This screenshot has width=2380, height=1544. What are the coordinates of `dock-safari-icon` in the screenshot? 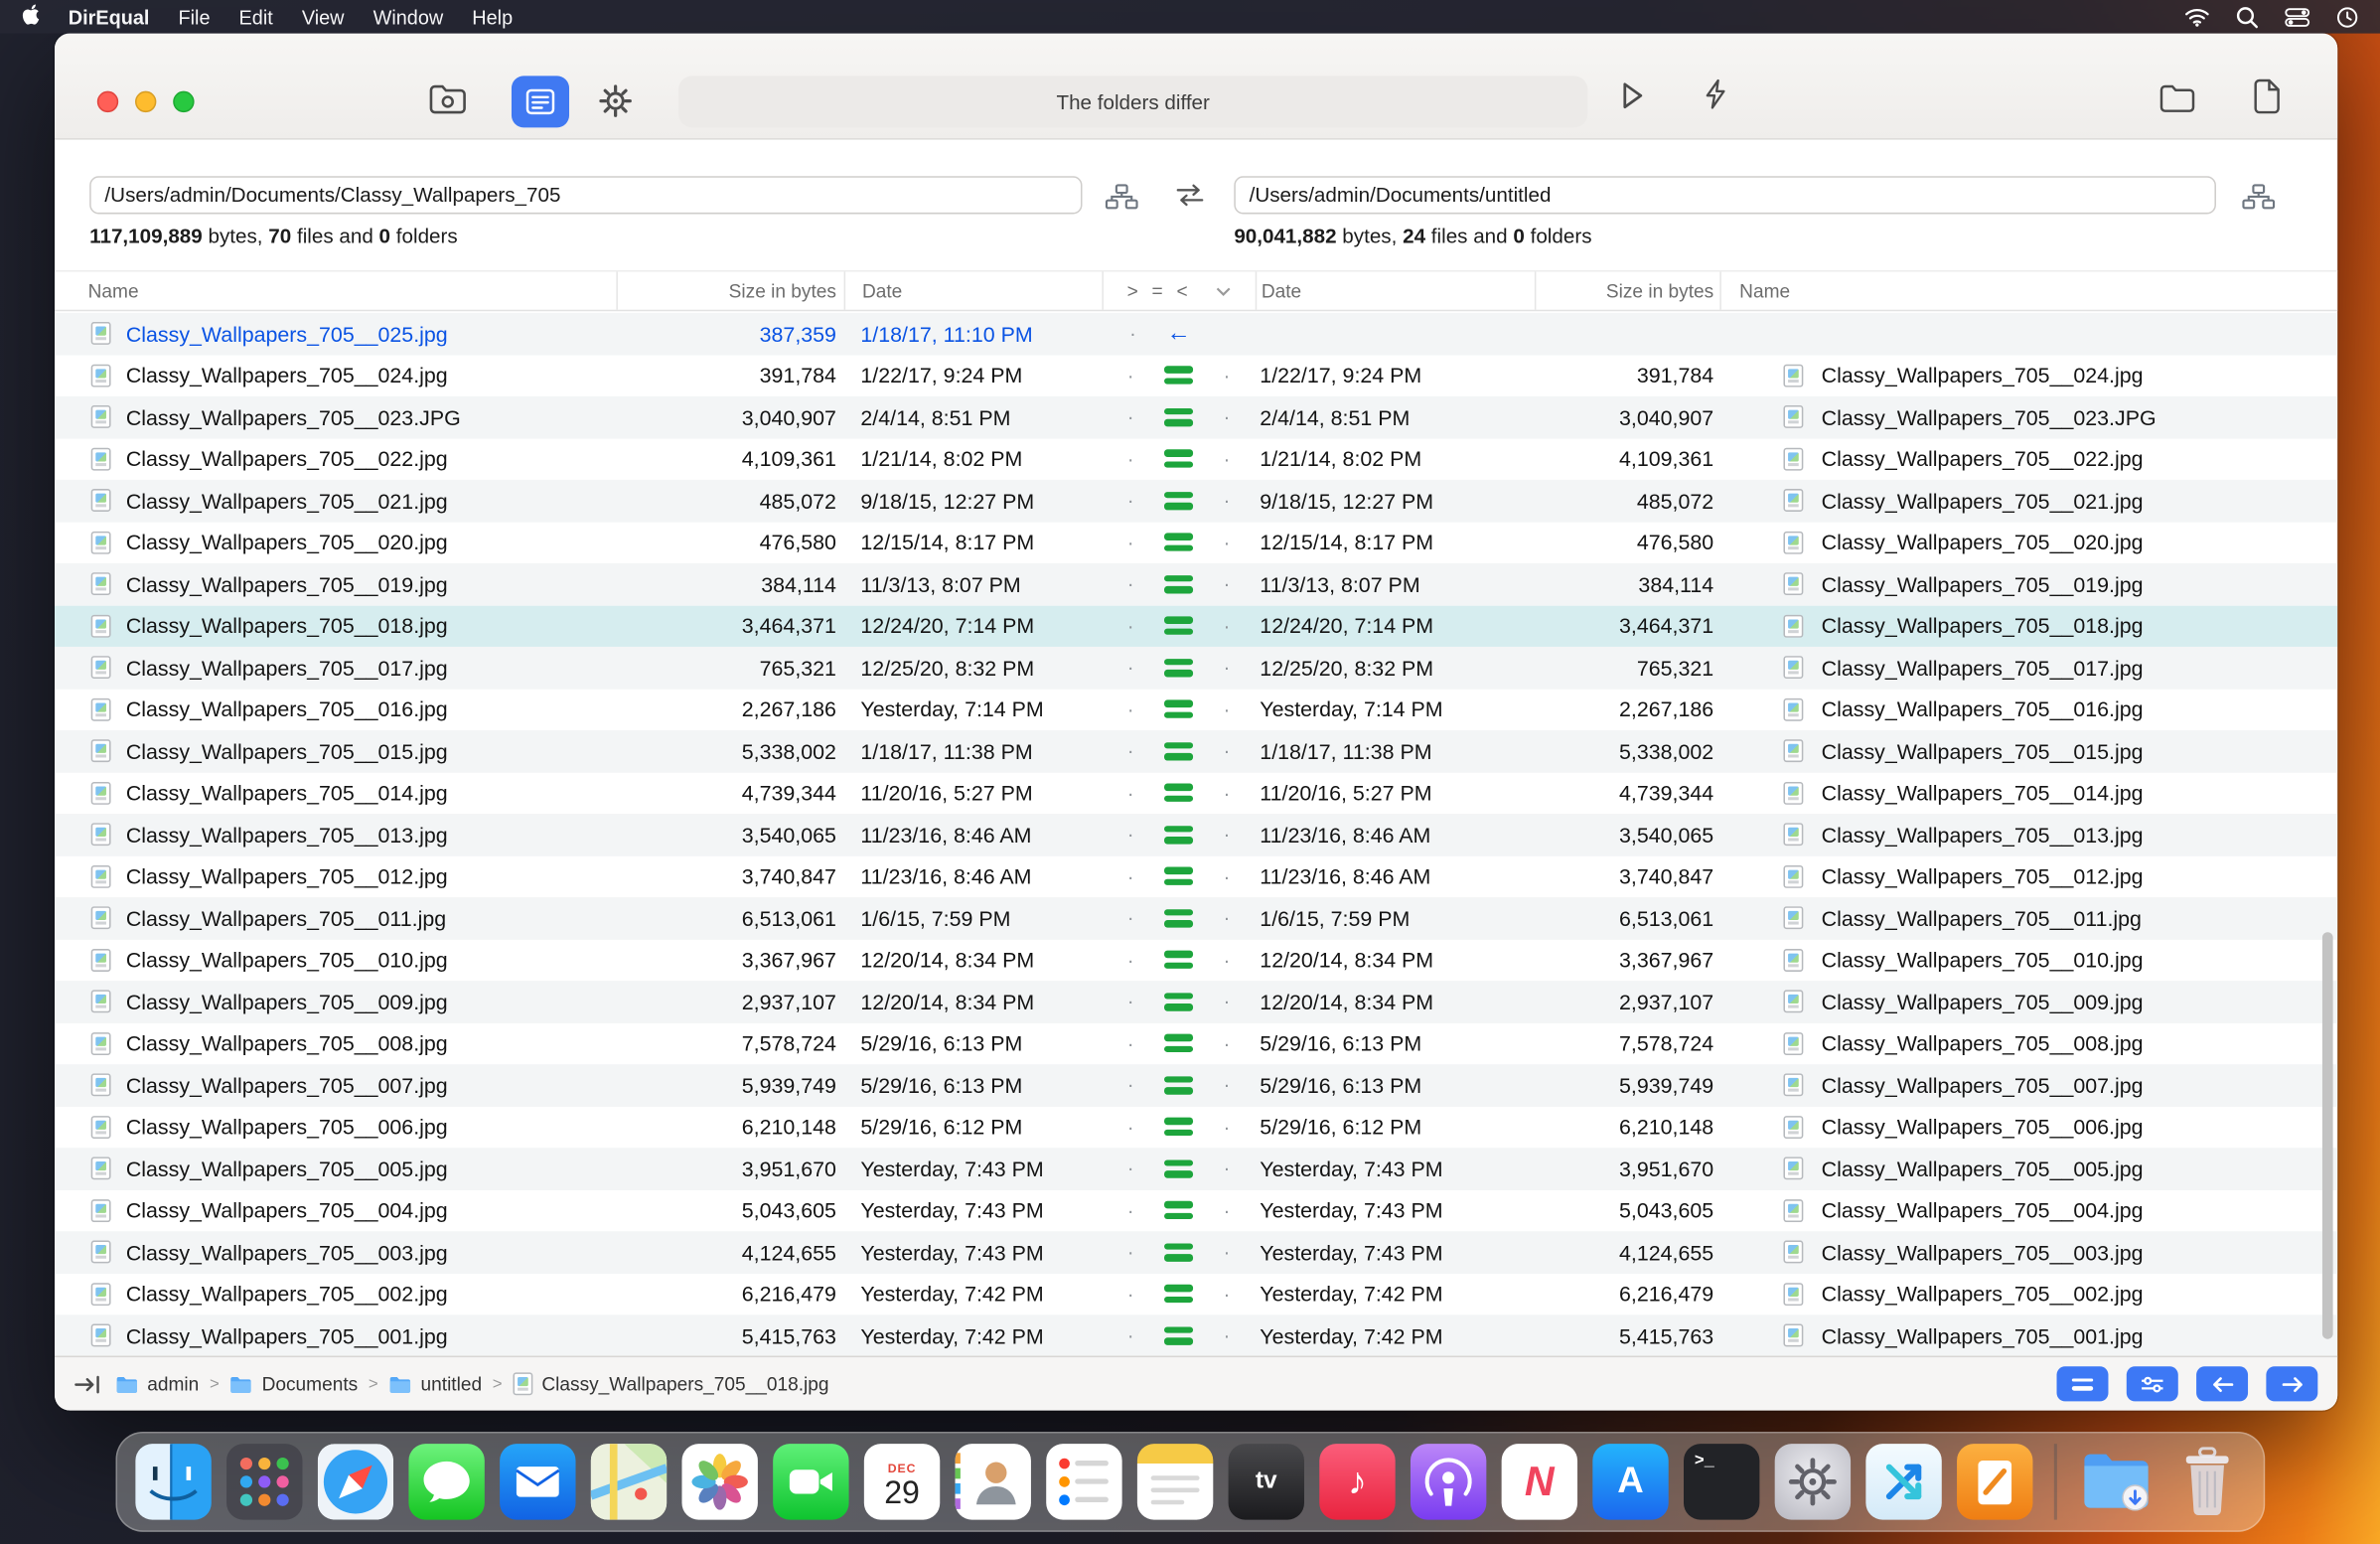 It's located at (355, 1482).